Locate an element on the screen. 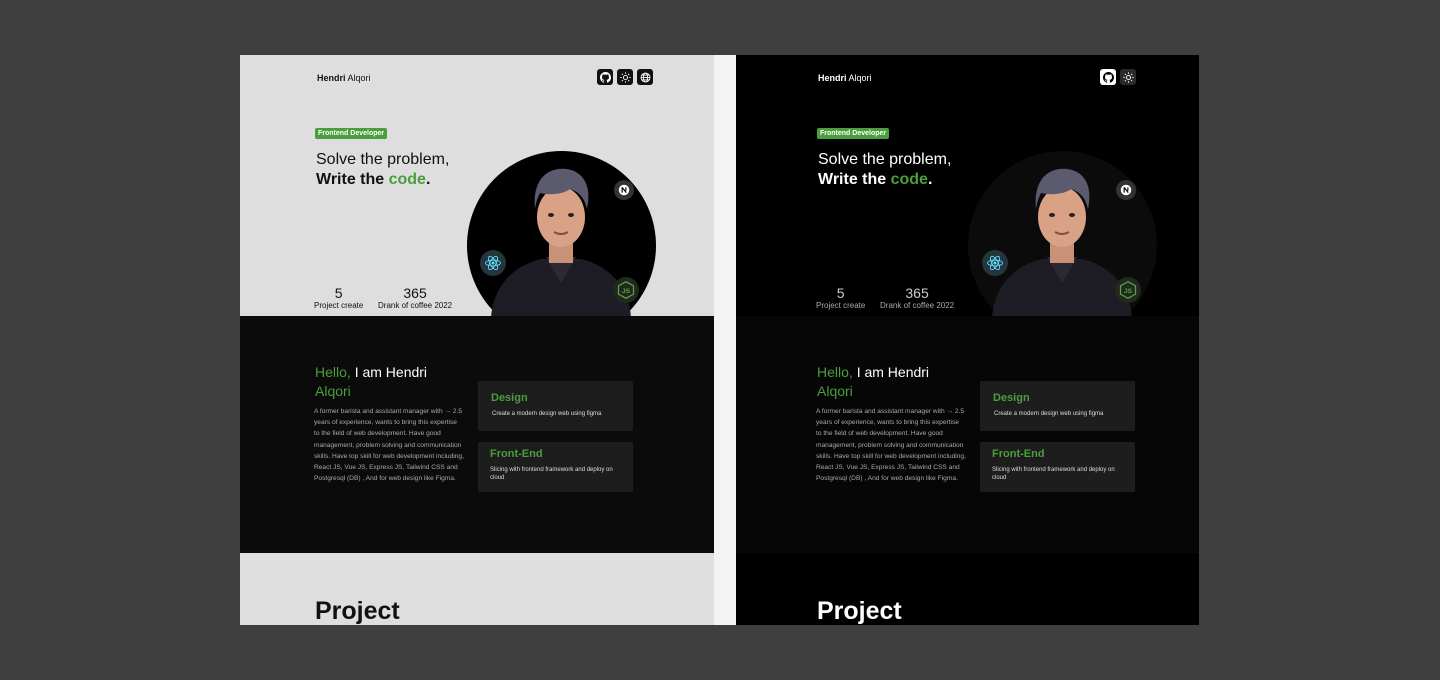 The image size is (1440, 680). globe-icon is located at coordinates (645, 77).